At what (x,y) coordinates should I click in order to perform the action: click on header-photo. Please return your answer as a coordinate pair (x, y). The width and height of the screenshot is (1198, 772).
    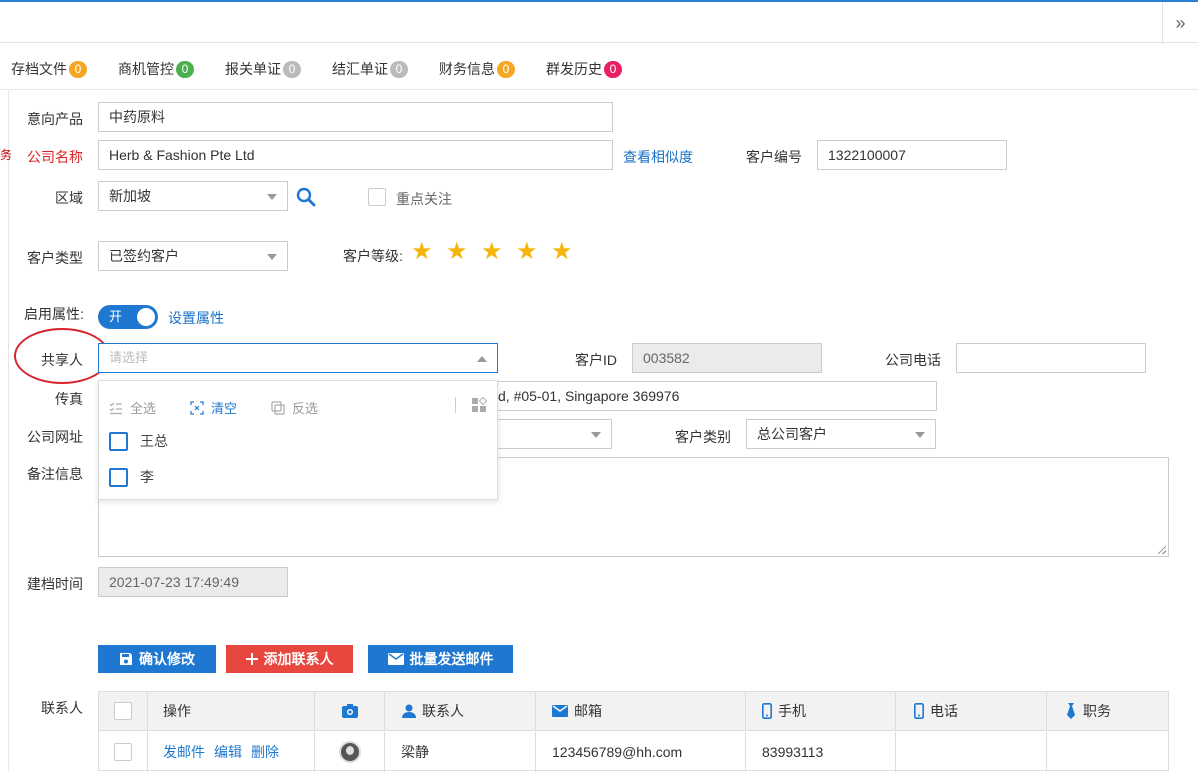
    Looking at the image, I should click on (350, 711).